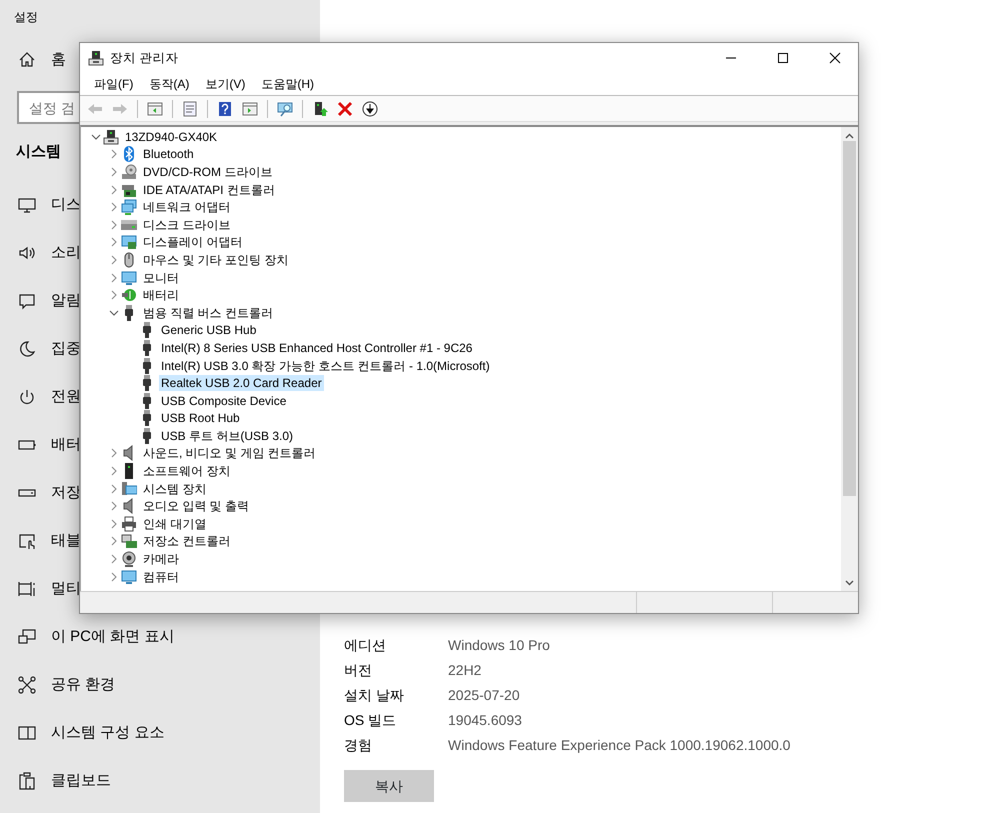 The width and height of the screenshot is (987, 813). Describe the element at coordinates (49, 445) in the screenshot. I see `nav-item: 배터` at that location.